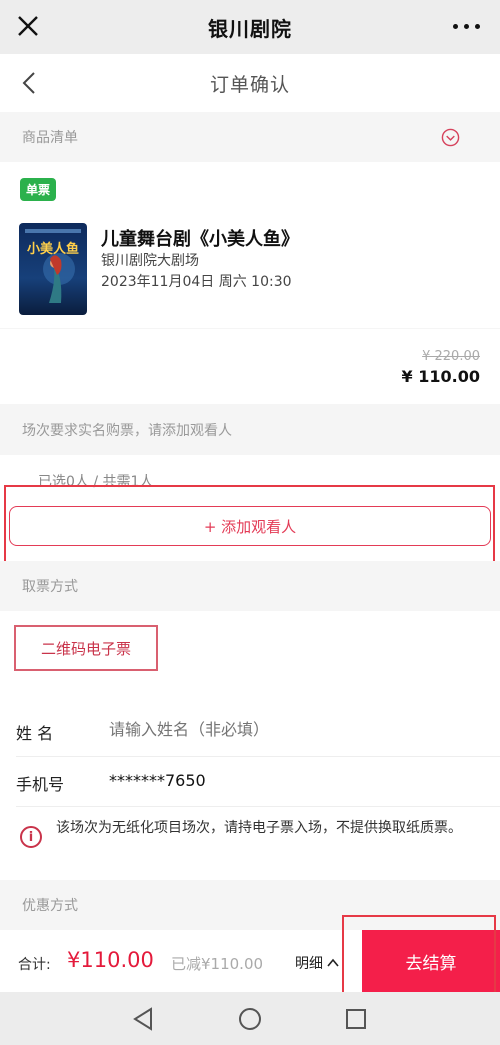 The height and width of the screenshot is (1045, 500). Describe the element at coordinates (200, 239) in the screenshot. I see `show-title: 儿童舞台剧《小美人鱼》` at that location.